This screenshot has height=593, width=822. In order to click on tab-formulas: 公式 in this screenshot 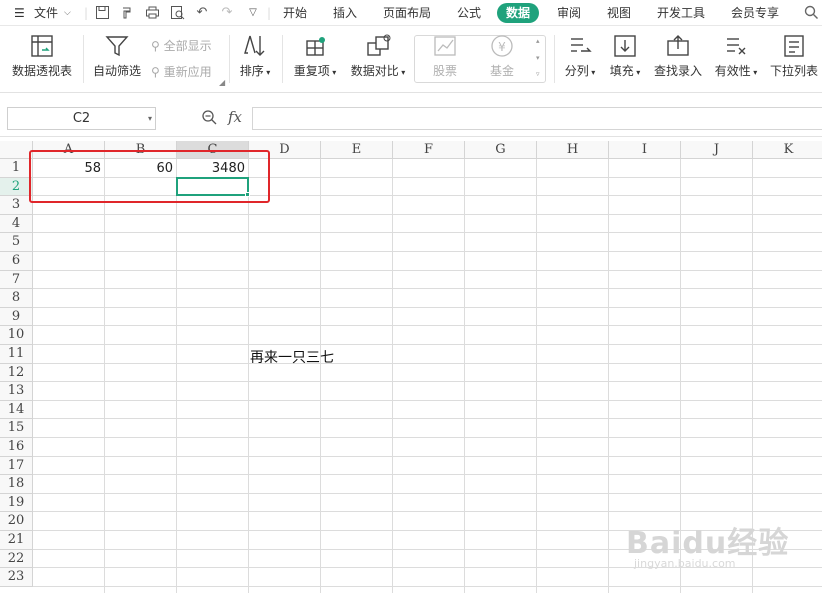, I will do `click(469, 13)`.